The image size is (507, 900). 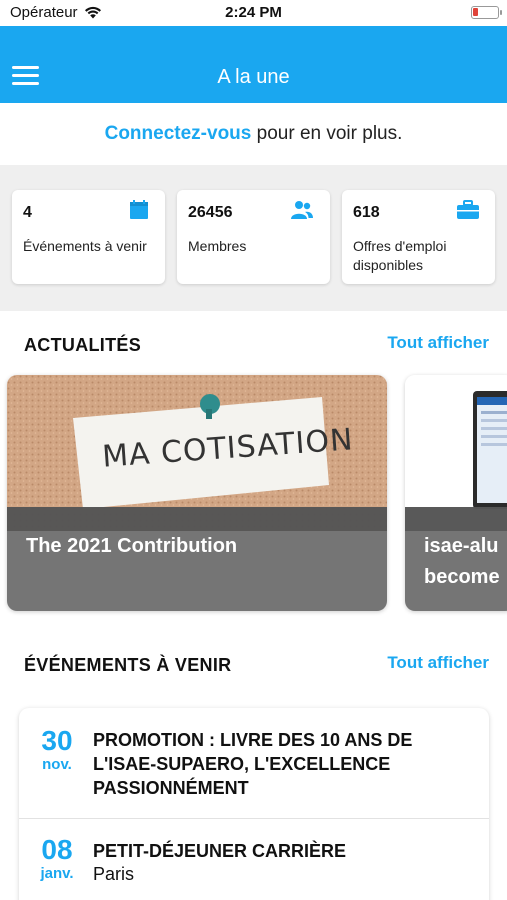 I want to click on connect-banner: Connectez-vous pour en voir plus., so click(x=253, y=134).